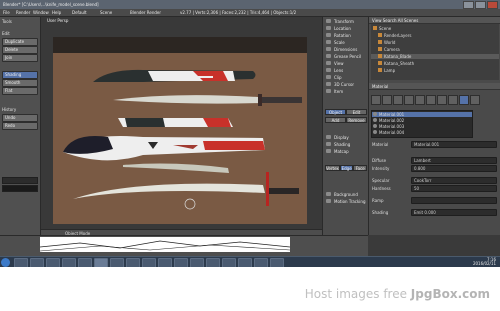  Describe the element at coordinates (435, 70) in the screenshot. I see `outliner-row: Lamp` at that location.